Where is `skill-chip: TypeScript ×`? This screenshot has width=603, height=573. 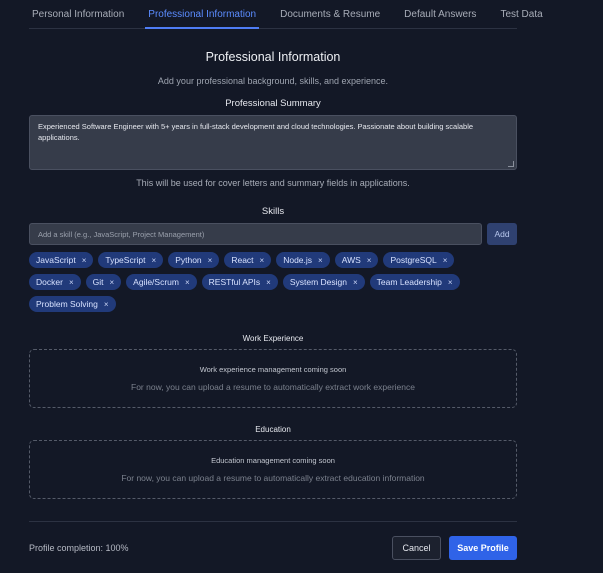
skill-chip: TypeScript × is located at coordinates (131, 260).